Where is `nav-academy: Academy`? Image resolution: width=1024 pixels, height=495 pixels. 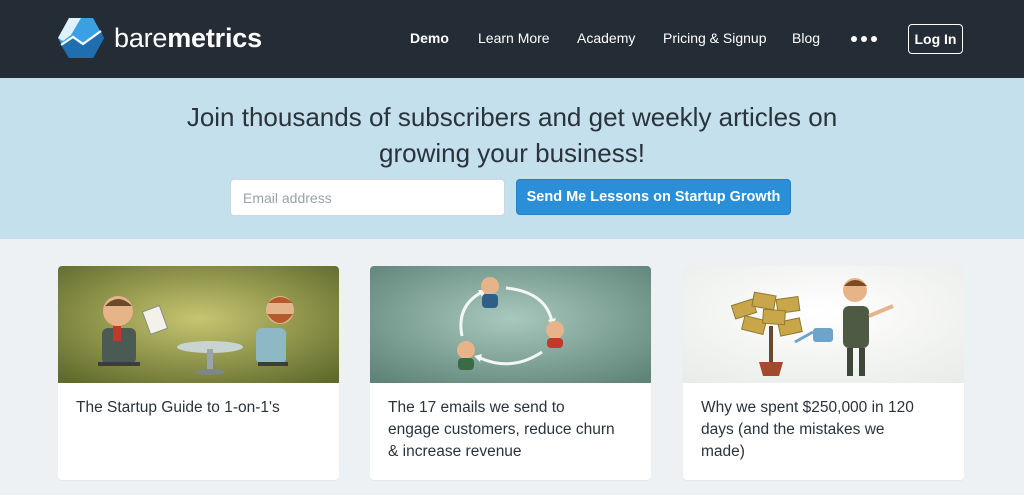
nav-academy: Academy is located at coordinates (606, 38).